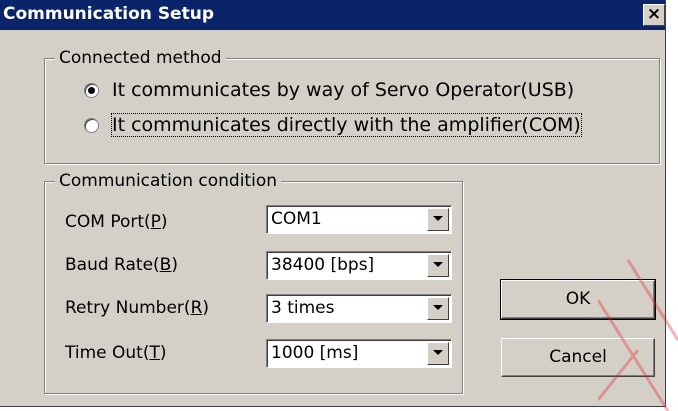  What do you see at coordinates (196, 308) in the screenshot?
I see `retry-number-accel: R` at bounding box center [196, 308].